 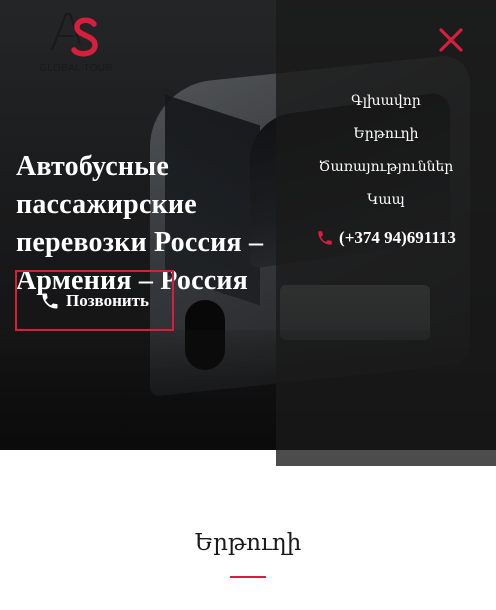 I want to click on nav-item-contact: Կապ, so click(x=386, y=201).